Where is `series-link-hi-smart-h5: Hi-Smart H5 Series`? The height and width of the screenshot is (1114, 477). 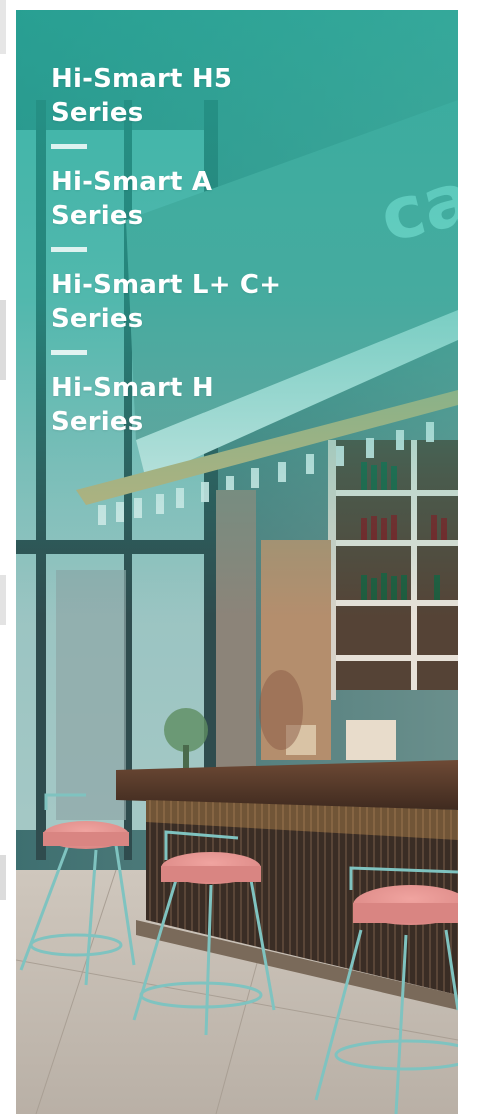 series-link-hi-smart-h5: Hi-Smart H5 Series is located at coordinates (181, 96).